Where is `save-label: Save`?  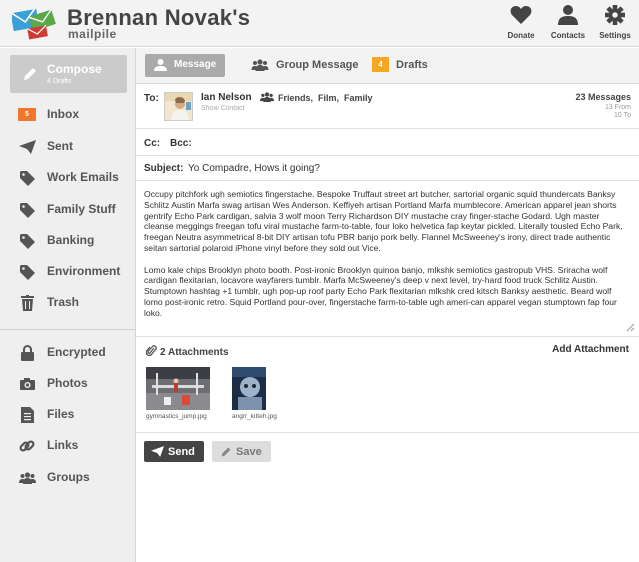 save-label: Save is located at coordinates (249, 452).